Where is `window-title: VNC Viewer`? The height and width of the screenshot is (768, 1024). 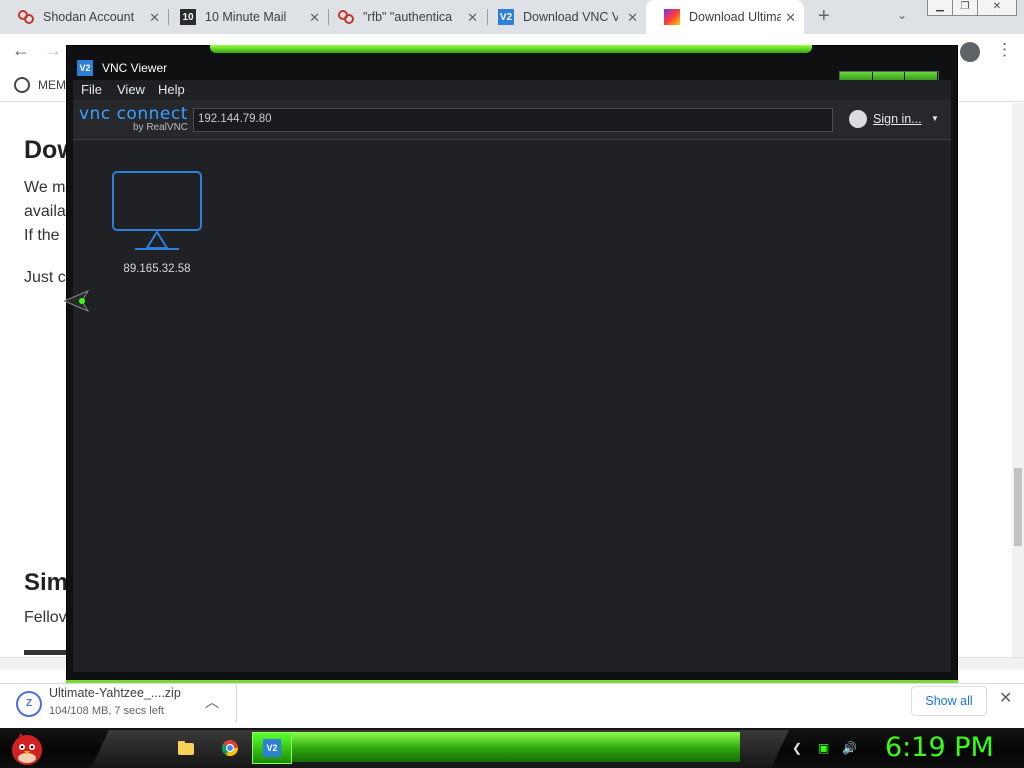
window-title: VNC Viewer is located at coordinates (135, 68).